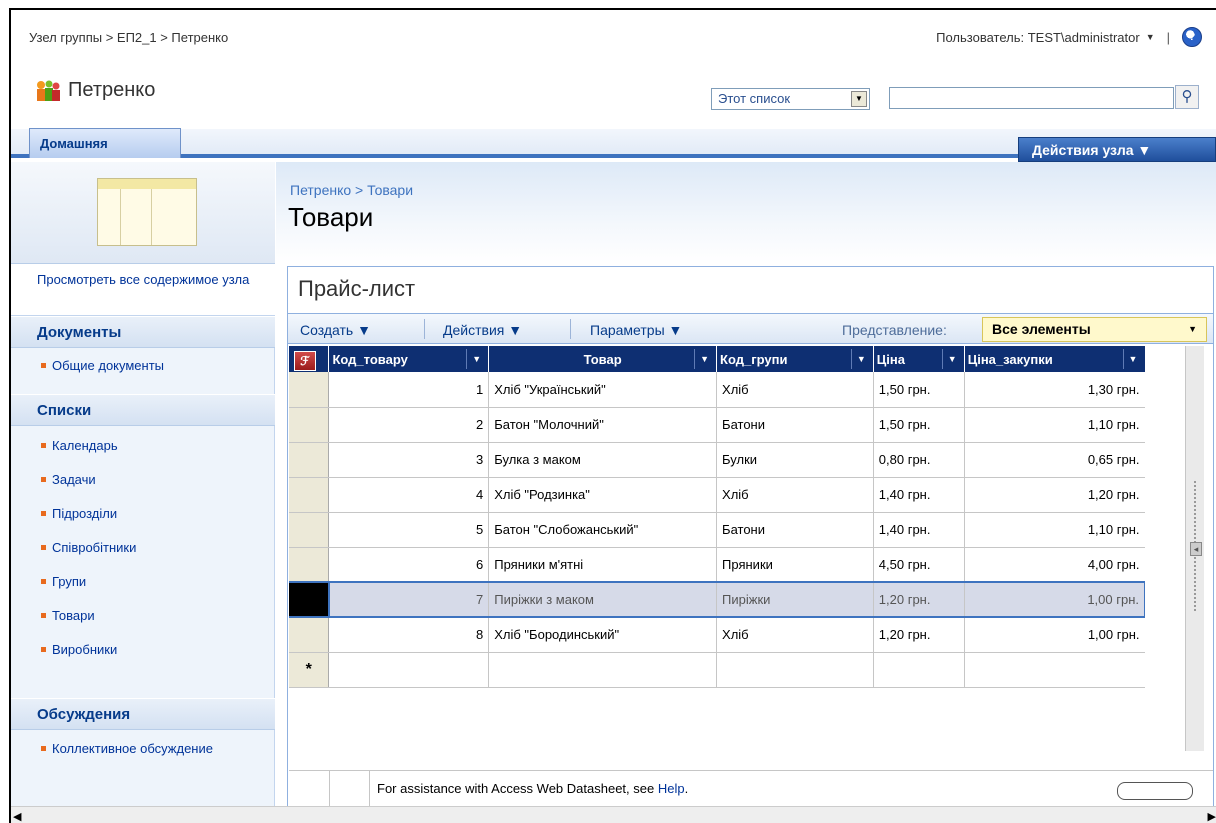 The width and height of the screenshot is (1216, 823). What do you see at coordinates (1055, 390) in the screenshot?
I see `cell-purchase-price: 1,30 грн.` at bounding box center [1055, 390].